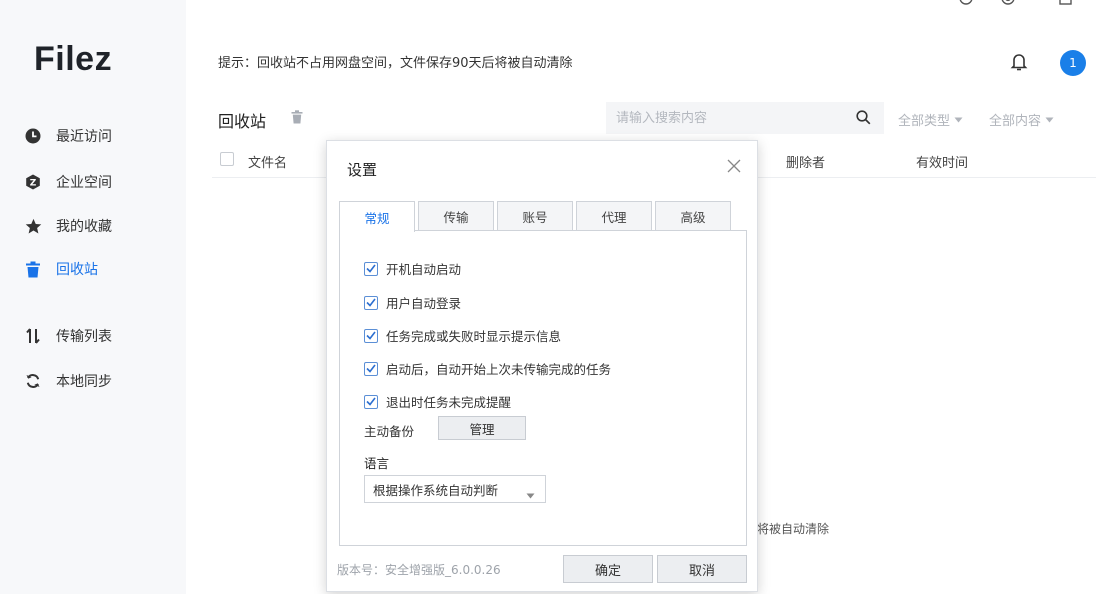  I want to click on option-resume-tasks: 启动后，自动开始上次未传输完成的任务, so click(487, 368).